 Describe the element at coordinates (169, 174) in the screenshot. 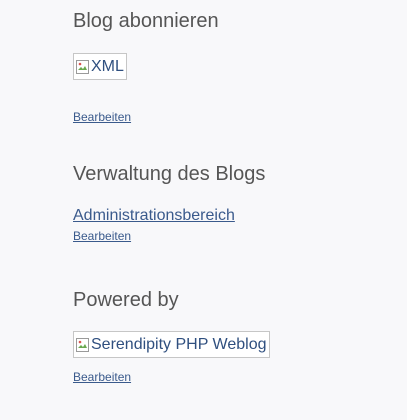

I see `section-title-admin: Verwaltung des Blogs` at that location.